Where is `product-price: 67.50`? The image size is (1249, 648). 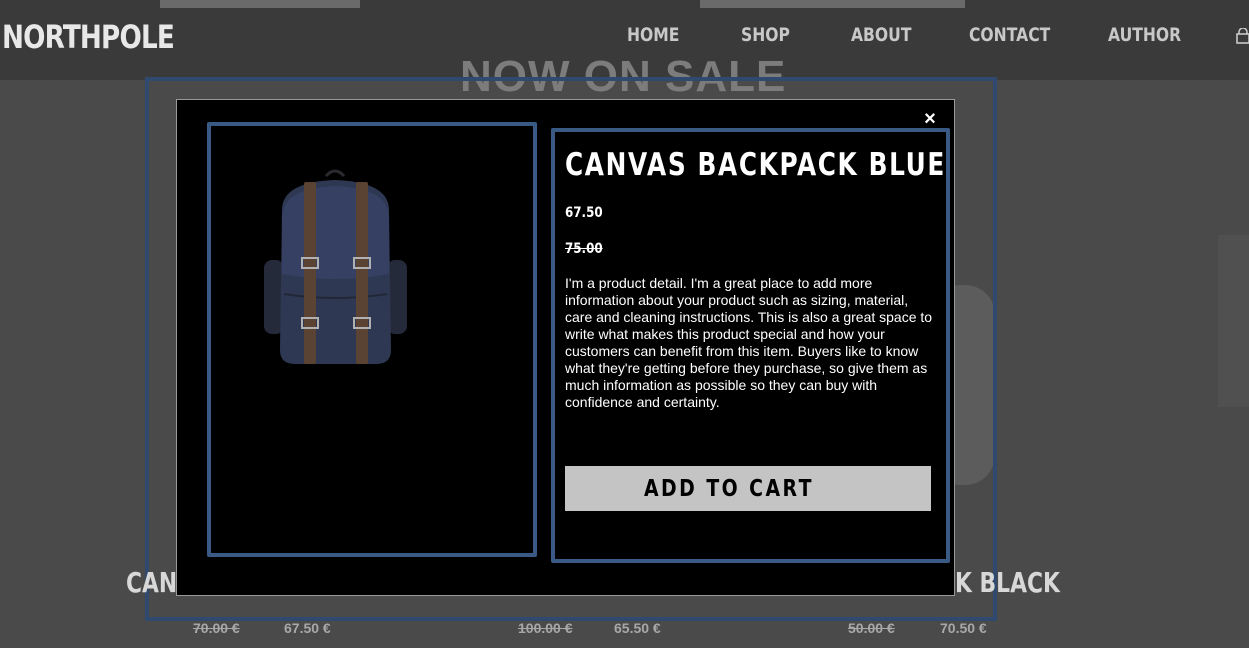 product-price: 67.50 is located at coordinates (584, 213).